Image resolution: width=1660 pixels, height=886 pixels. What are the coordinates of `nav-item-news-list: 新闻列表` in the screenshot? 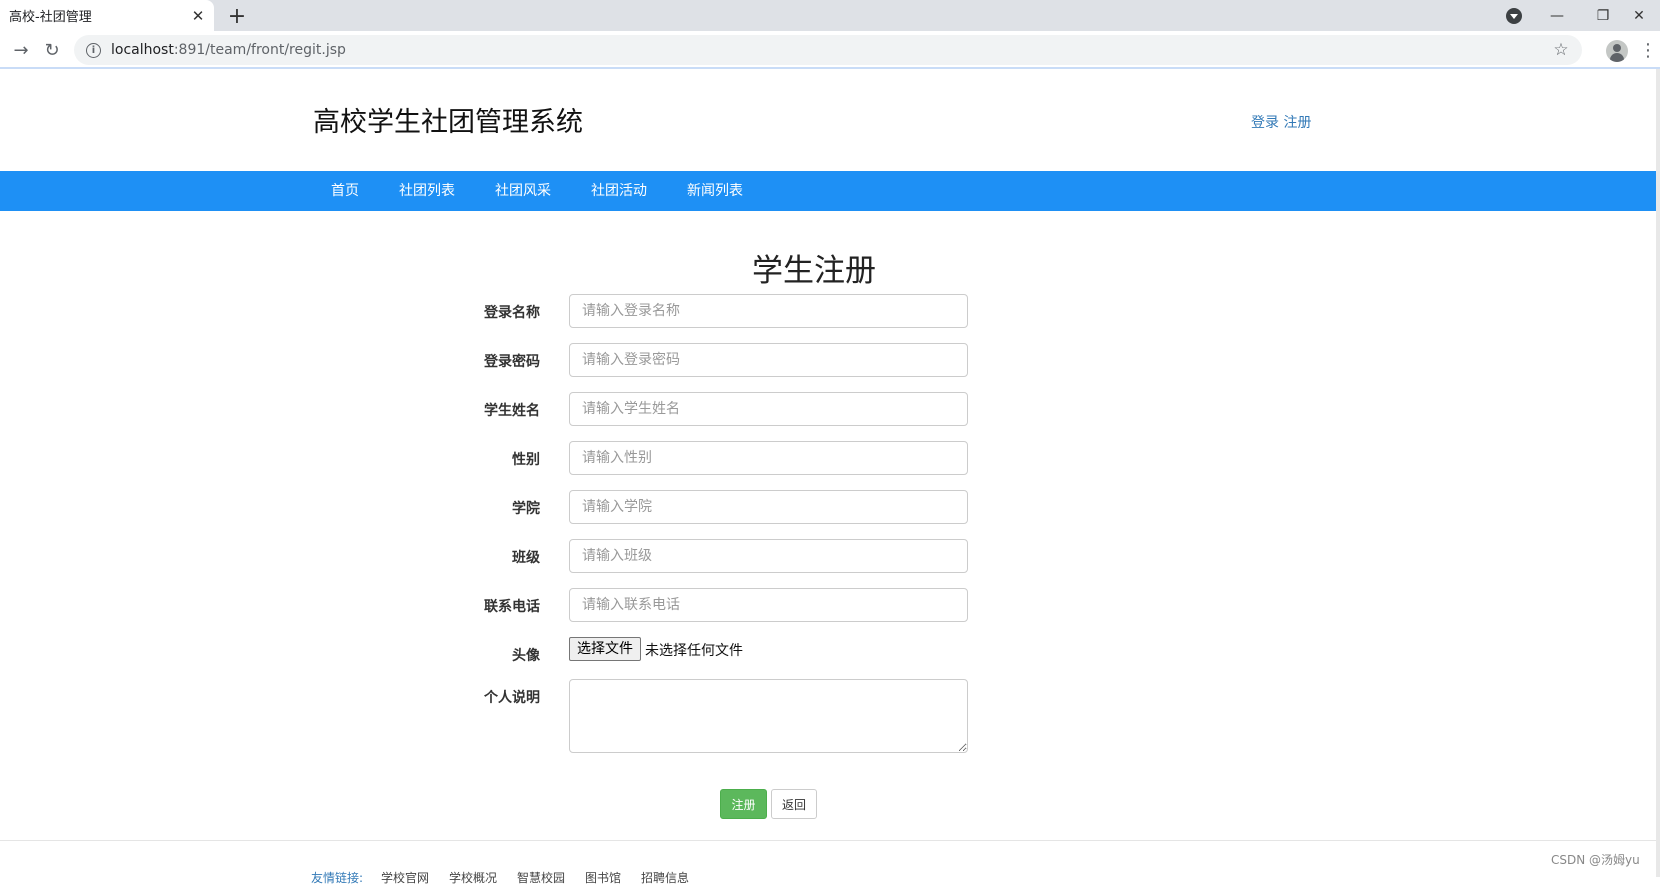 It's located at (715, 191).